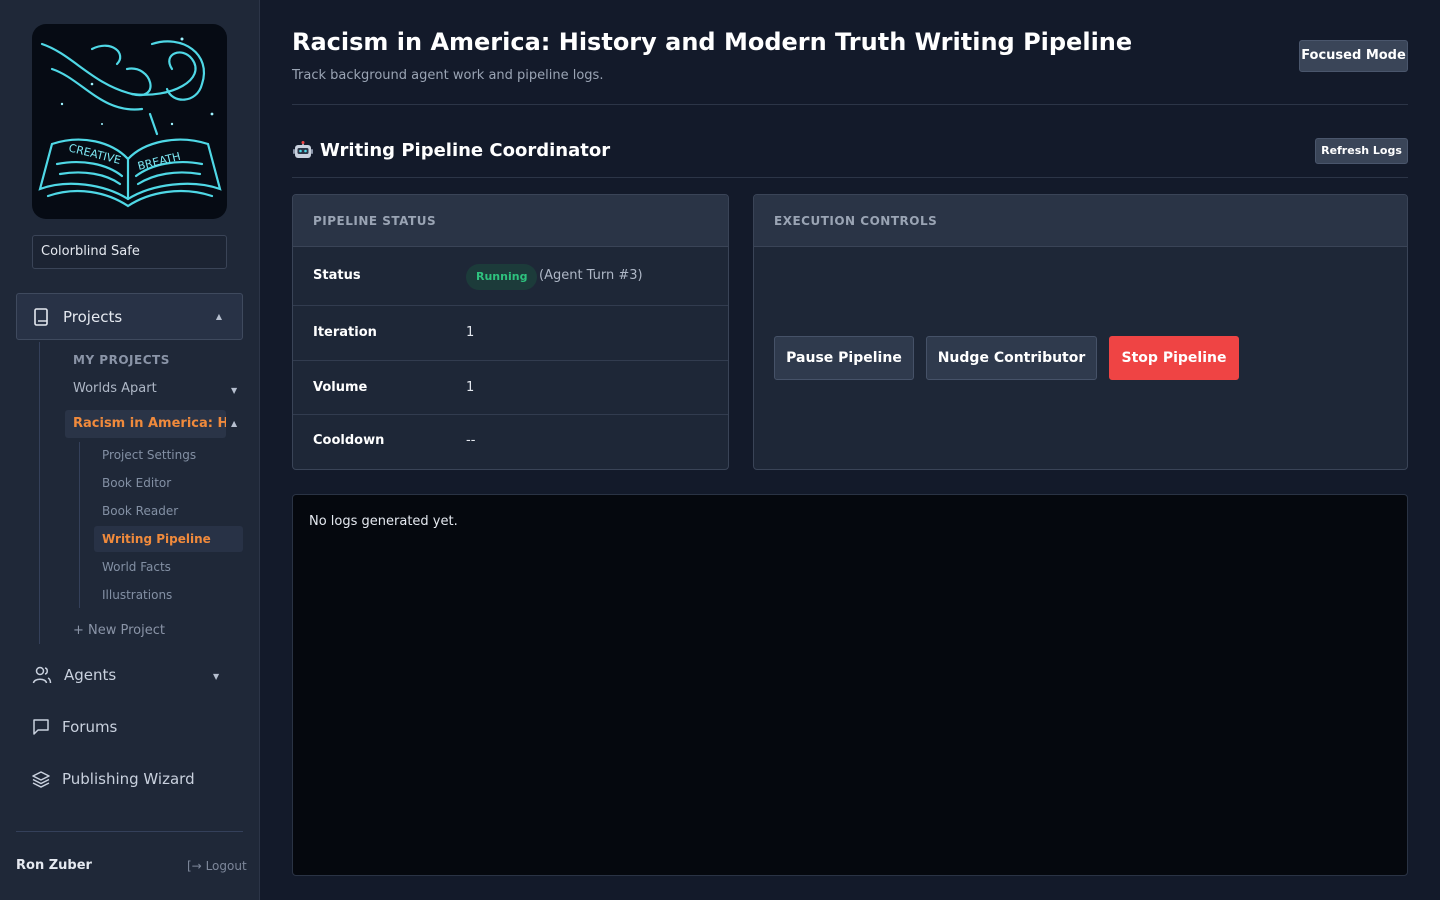  I want to click on volume-label: Volume, so click(340, 387).